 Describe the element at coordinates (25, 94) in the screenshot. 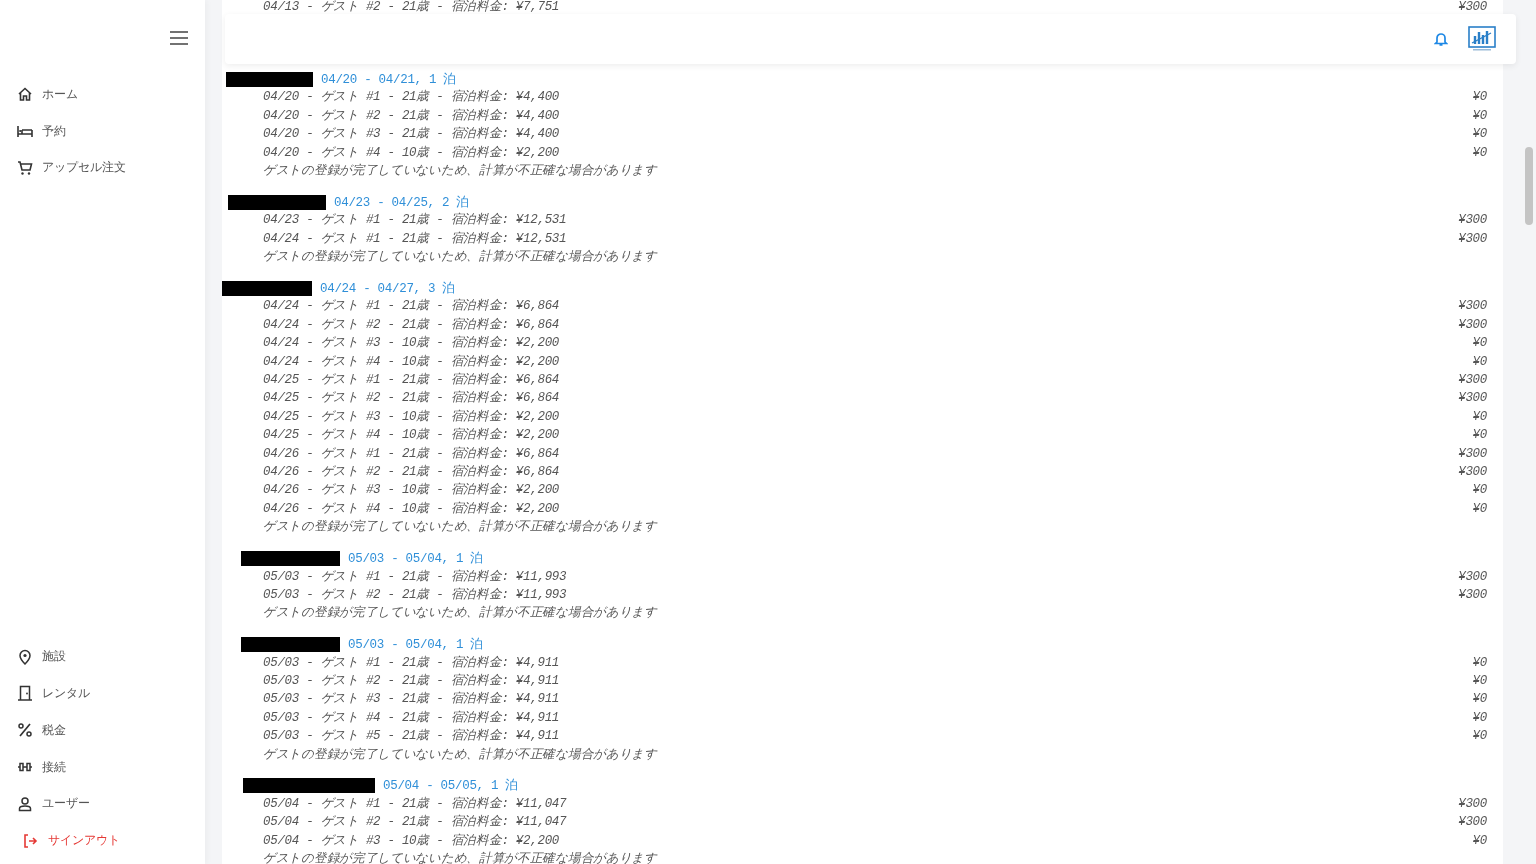

I see `home-icon` at that location.